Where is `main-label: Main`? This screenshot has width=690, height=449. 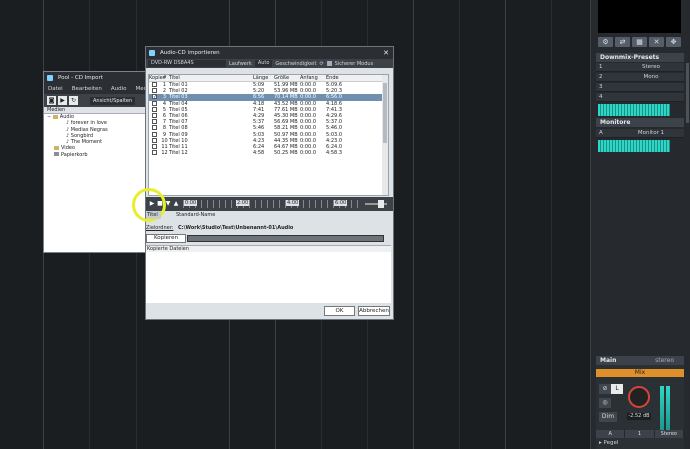
main-label: Main is located at coordinates (608, 360).